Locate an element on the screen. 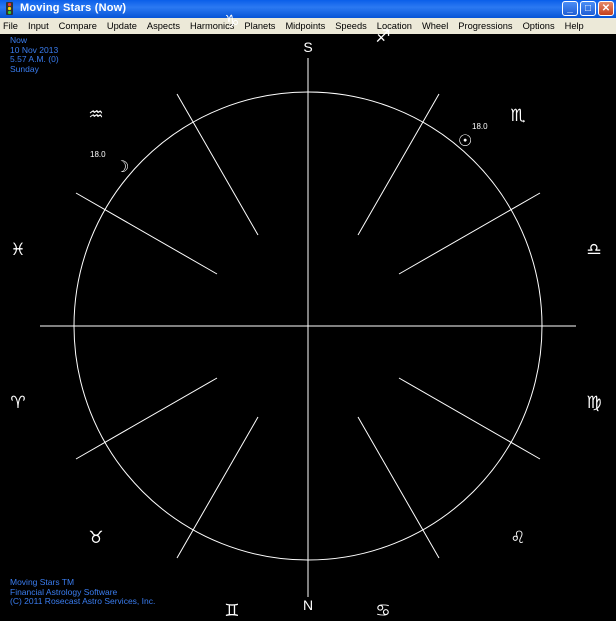 Image resolution: width=616 pixels, height=621 pixels. sun-icon: ☉ is located at coordinates (465, 140).